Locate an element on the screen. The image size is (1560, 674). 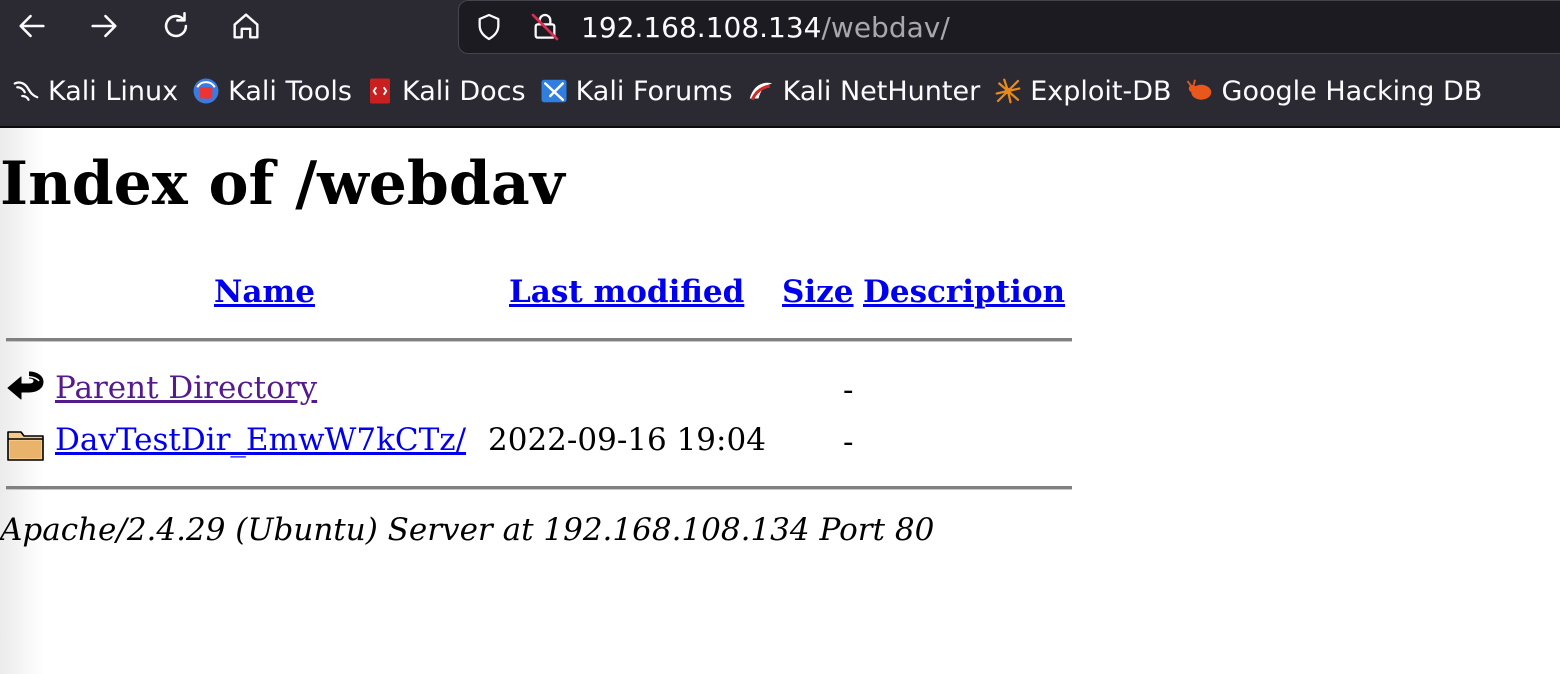
reload-button is located at coordinates (176, 26).